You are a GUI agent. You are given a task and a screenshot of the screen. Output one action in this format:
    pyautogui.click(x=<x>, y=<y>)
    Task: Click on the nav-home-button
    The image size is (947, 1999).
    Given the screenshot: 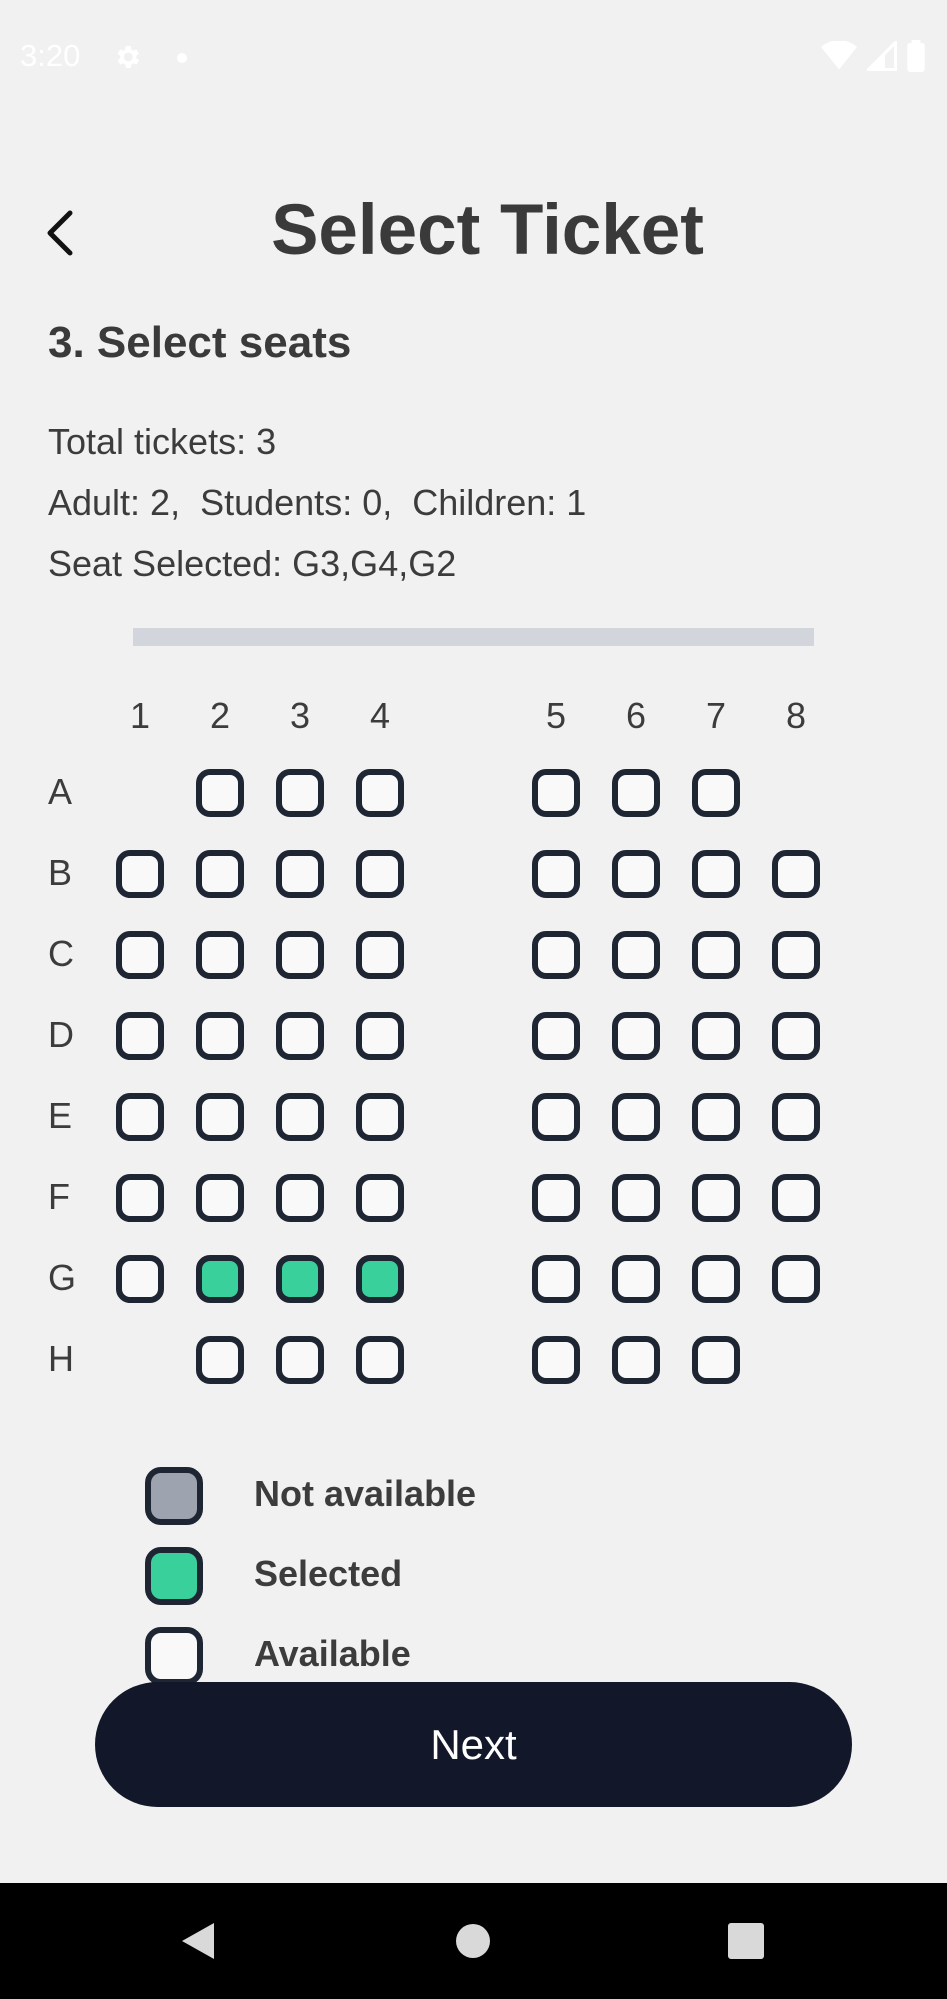 What is the action you would take?
    pyautogui.click(x=473, y=1941)
    